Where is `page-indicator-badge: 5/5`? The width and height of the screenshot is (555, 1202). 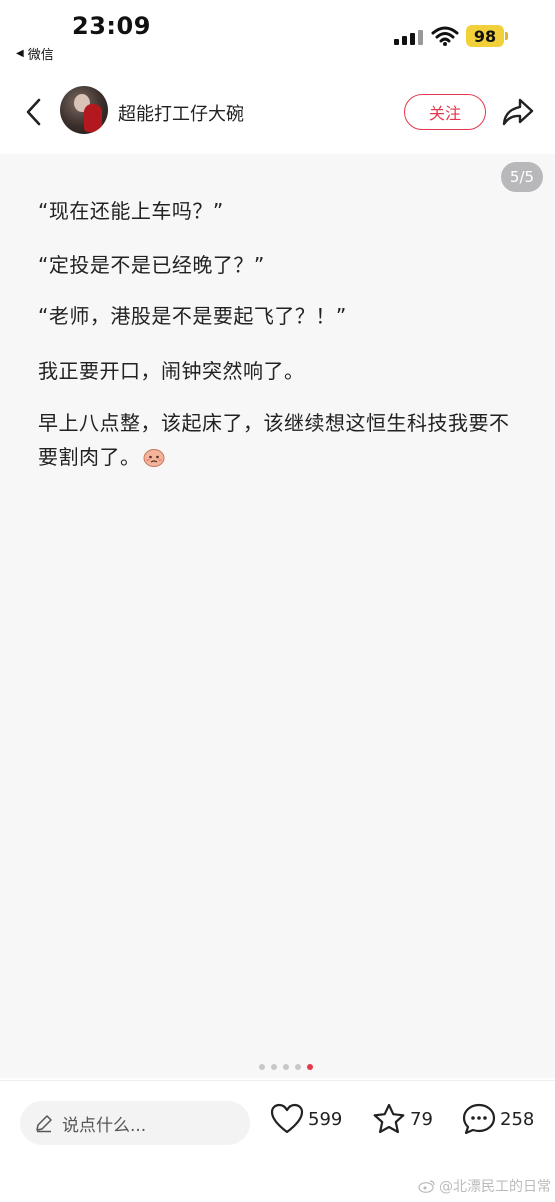 page-indicator-badge: 5/5 is located at coordinates (522, 177).